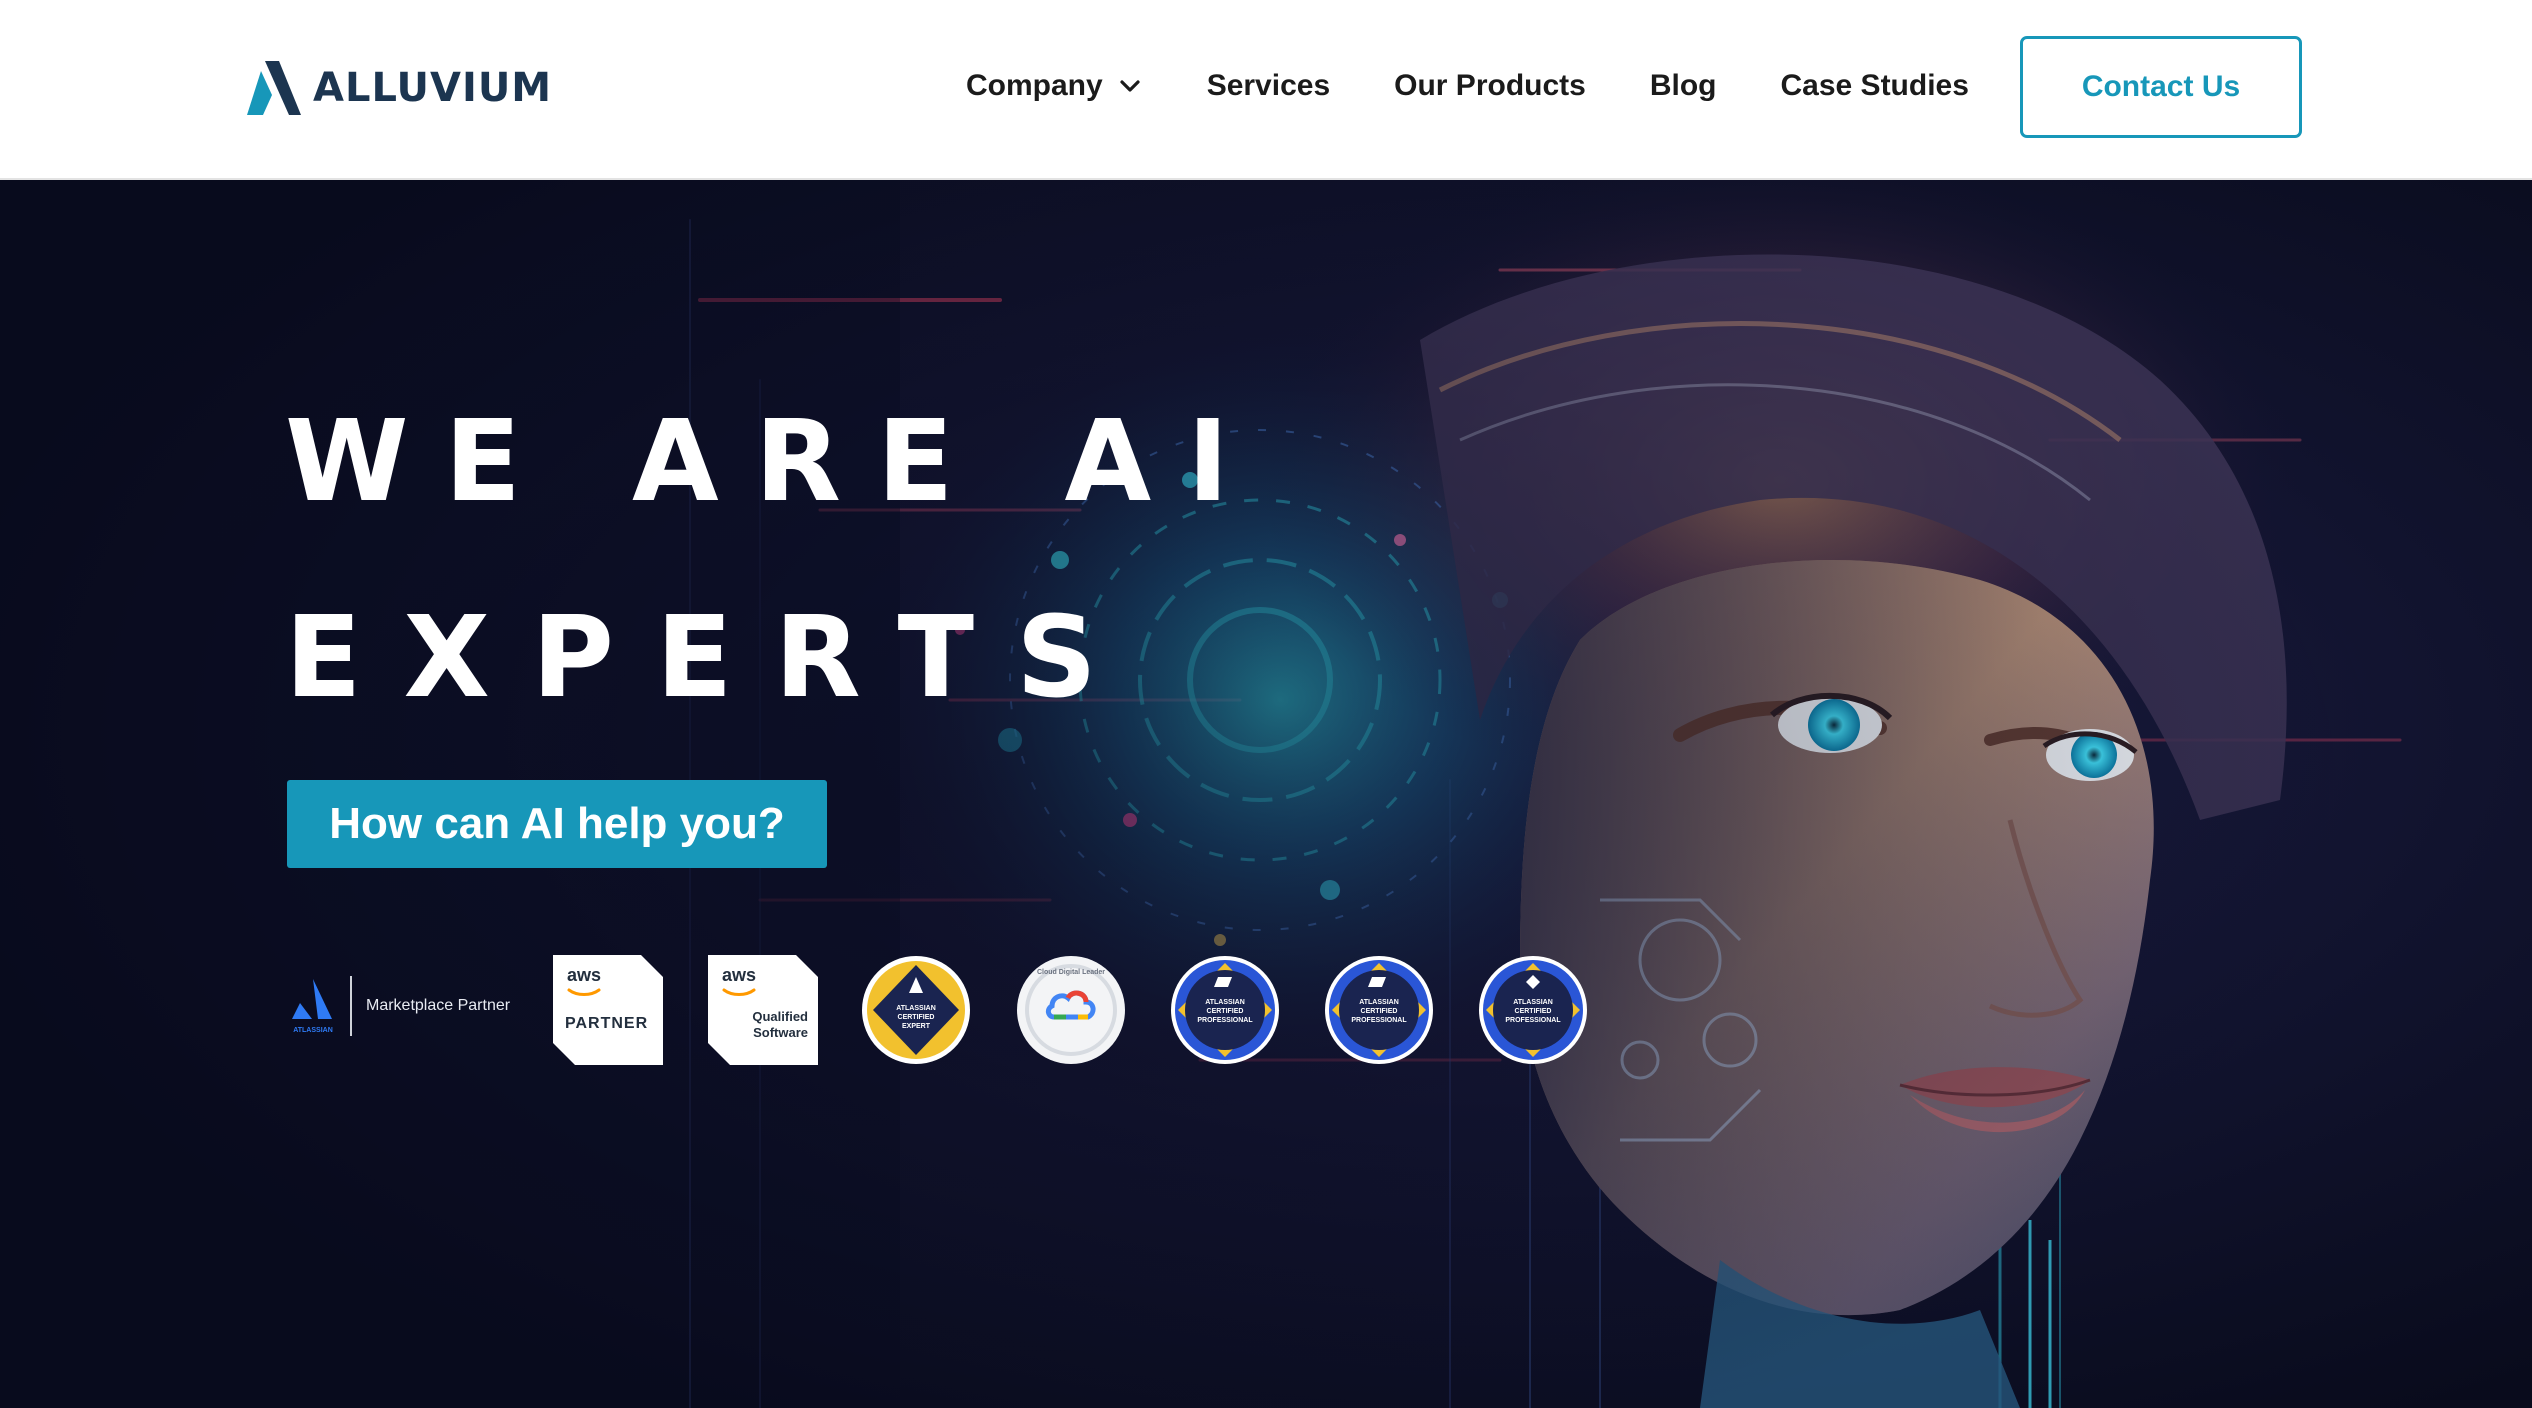 Image resolution: width=2532 pixels, height=1408 pixels. What do you see at coordinates (915, 1026) in the screenshot?
I see `badge-line3: EXPERT` at bounding box center [915, 1026].